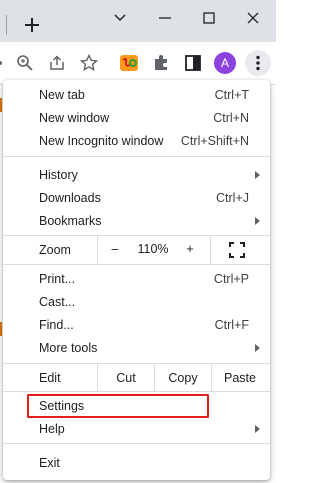 Image resolution: width=320 pixels, height=483 pixels. Describe the element at coordinates (136, 198) in the screenshot. I see `menu-item-downloads: Downloads Ctrl+J` at that location.